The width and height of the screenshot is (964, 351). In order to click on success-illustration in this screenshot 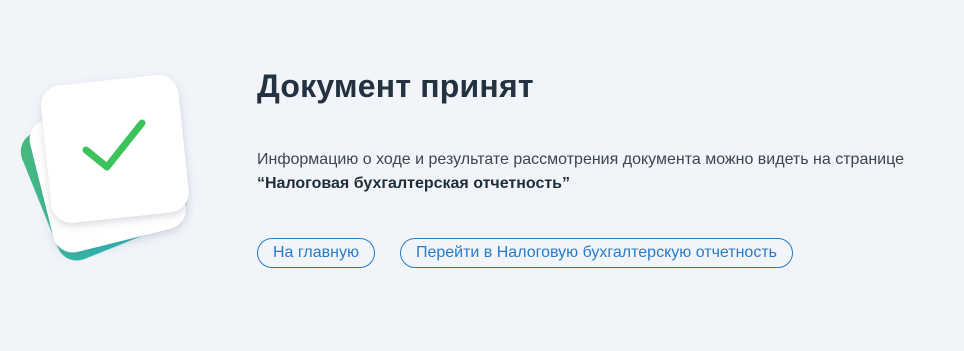, I will do `click(114, 170)`.